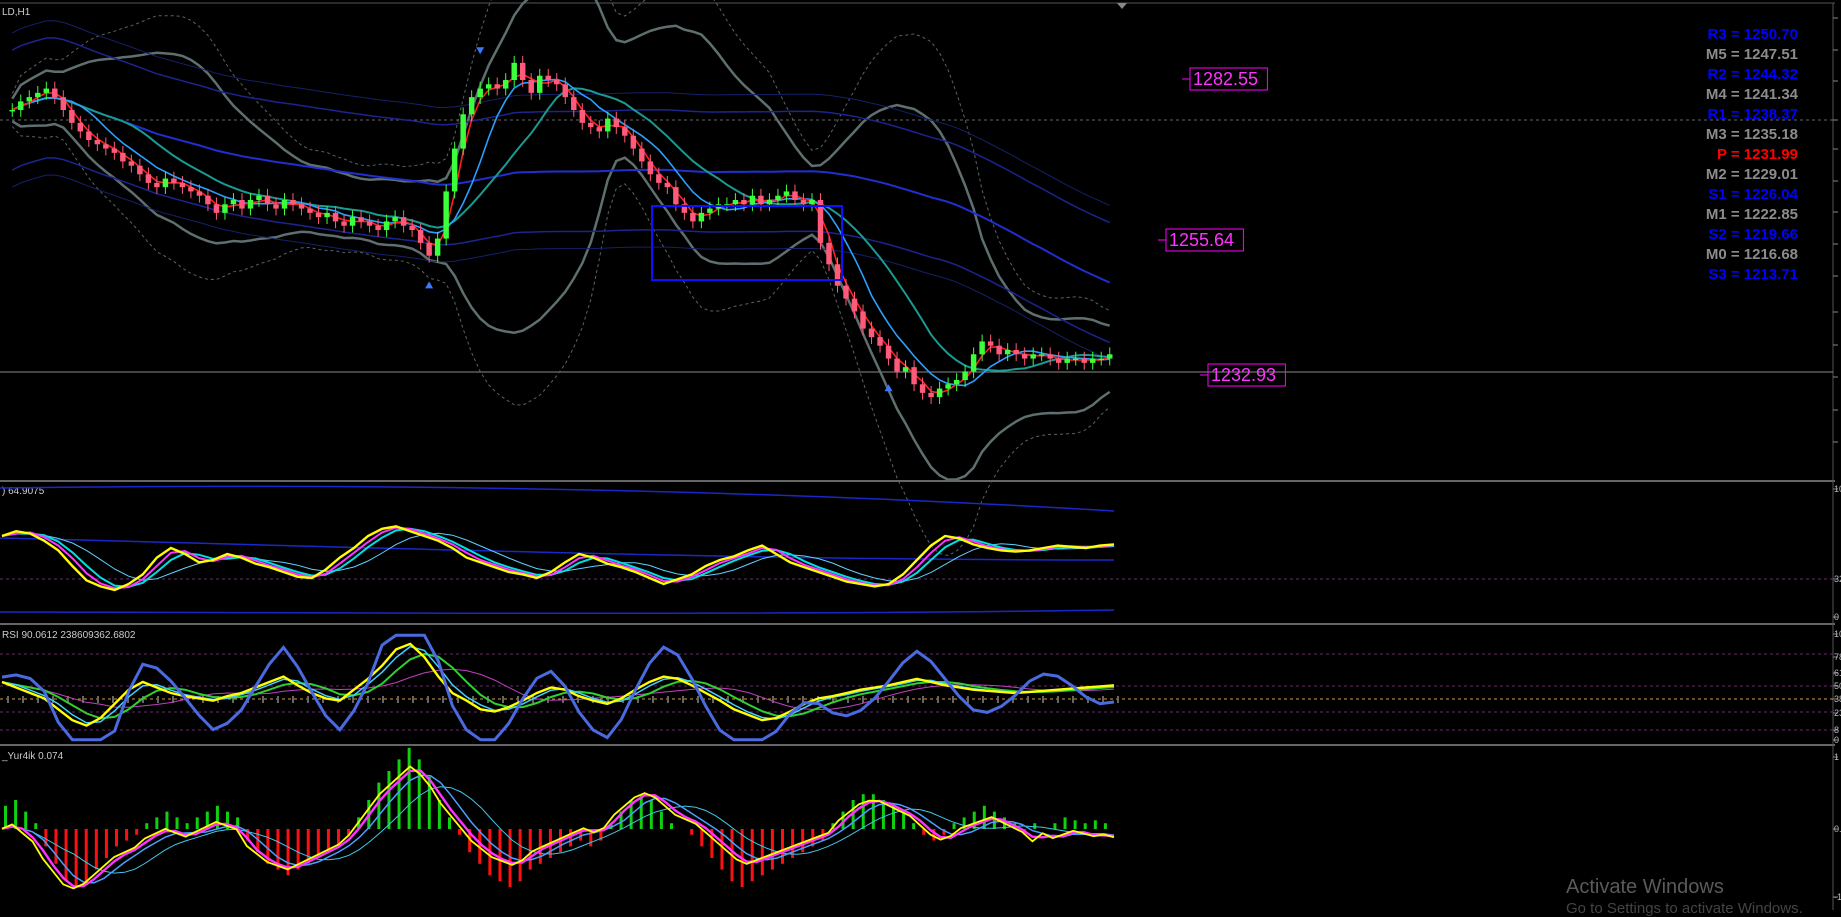 The image size is (1841, 917). I want to click on pivot-level-r2: R2 = 1244.32, so click(1753, 74).